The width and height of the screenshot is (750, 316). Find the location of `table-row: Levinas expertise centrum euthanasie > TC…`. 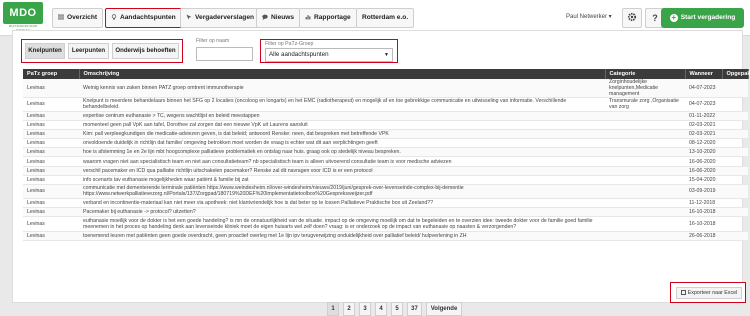

table-row: Levinas expertise centrum euthanasie > TC… is located at coordinates (385, 116).